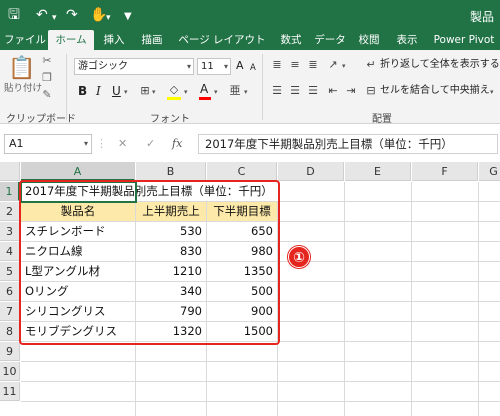 Image resolution: width=500 pixels, height=416 pixels. I want to click on alignment-group-label: 配置, so click(382, 119).